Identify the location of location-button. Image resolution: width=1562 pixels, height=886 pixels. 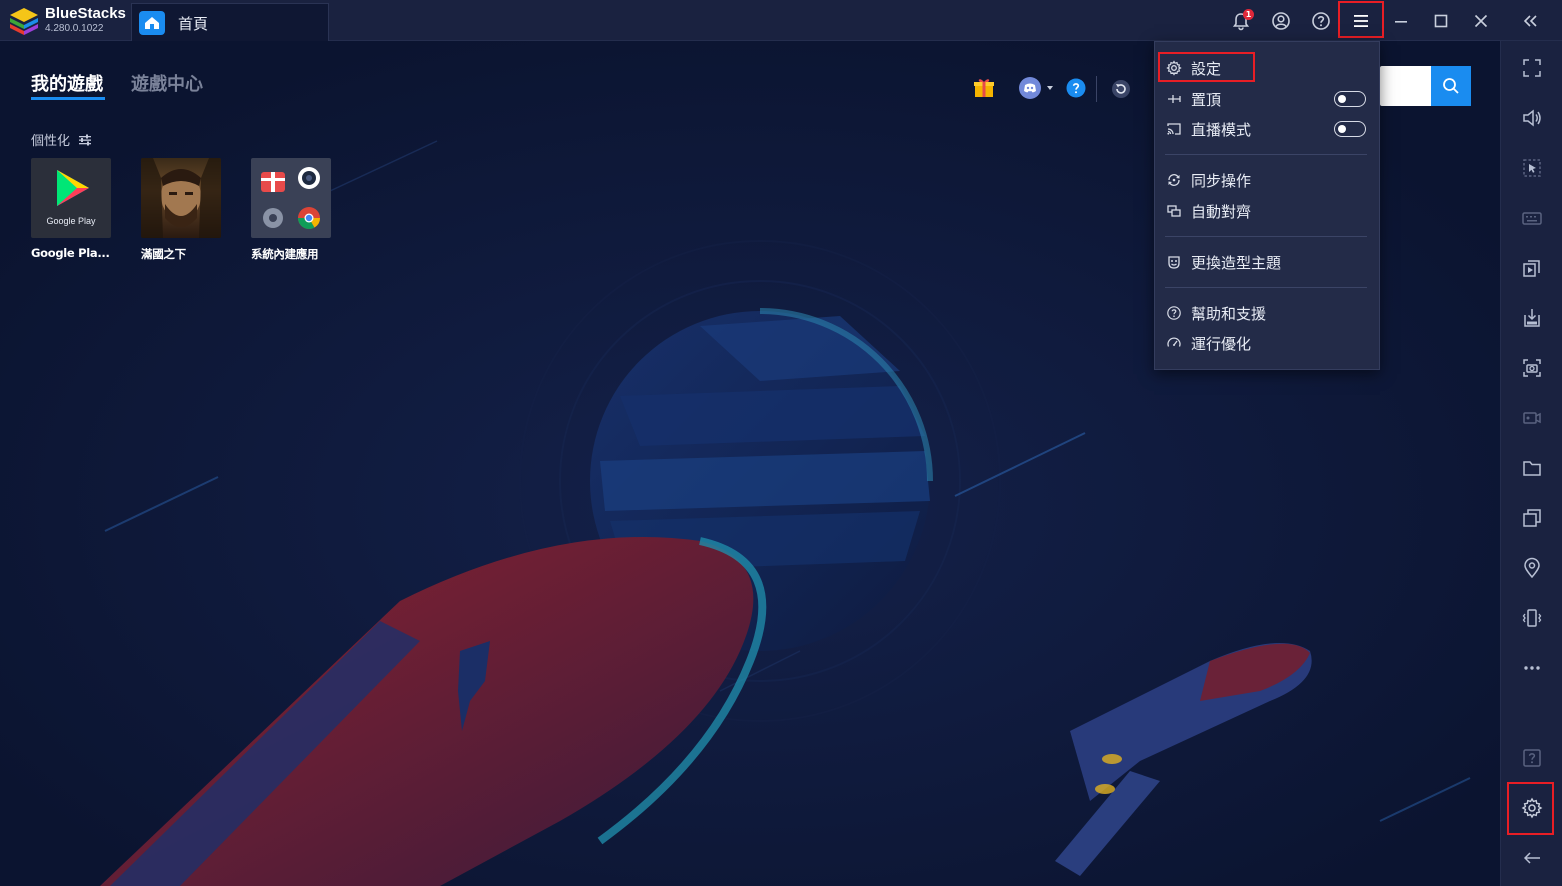
(1531, 568).